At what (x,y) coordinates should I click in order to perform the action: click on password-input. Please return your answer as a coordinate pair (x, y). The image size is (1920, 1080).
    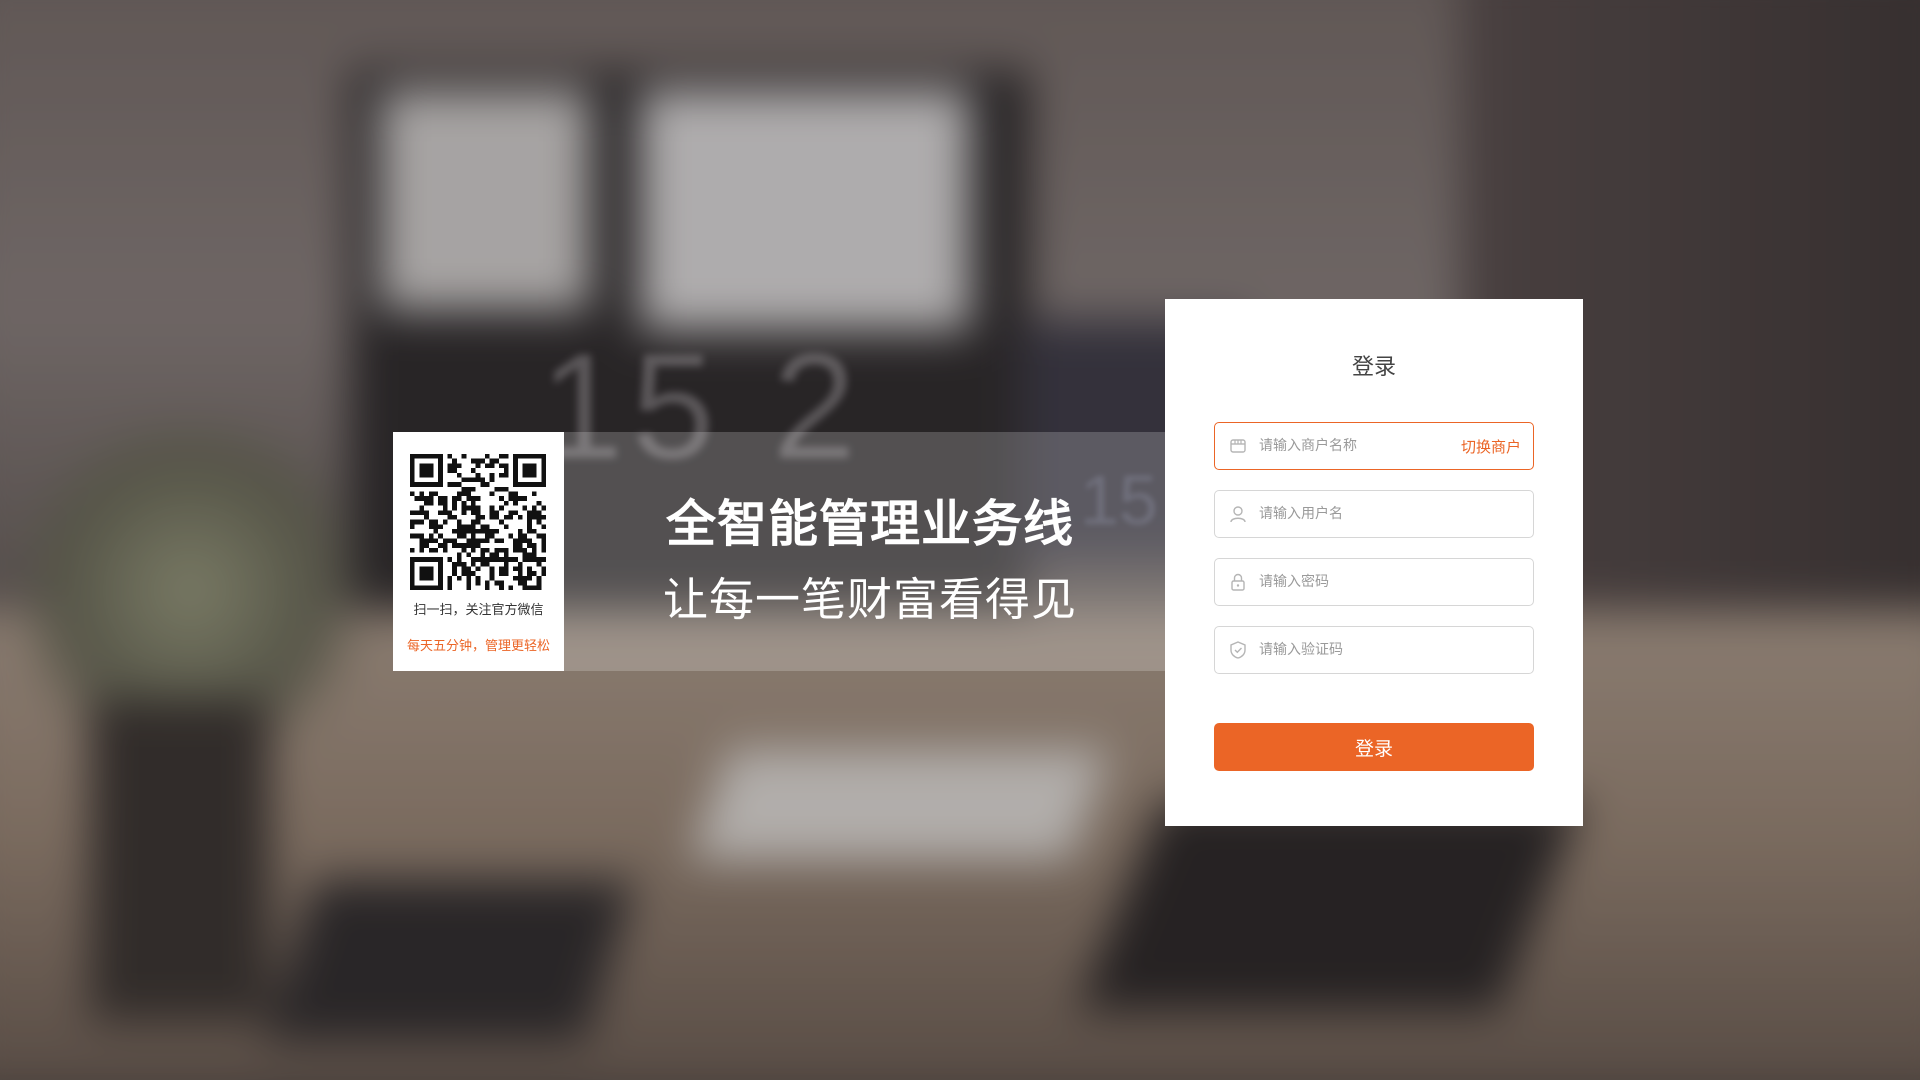
    Looking at the image, I should click on (1349, 582).